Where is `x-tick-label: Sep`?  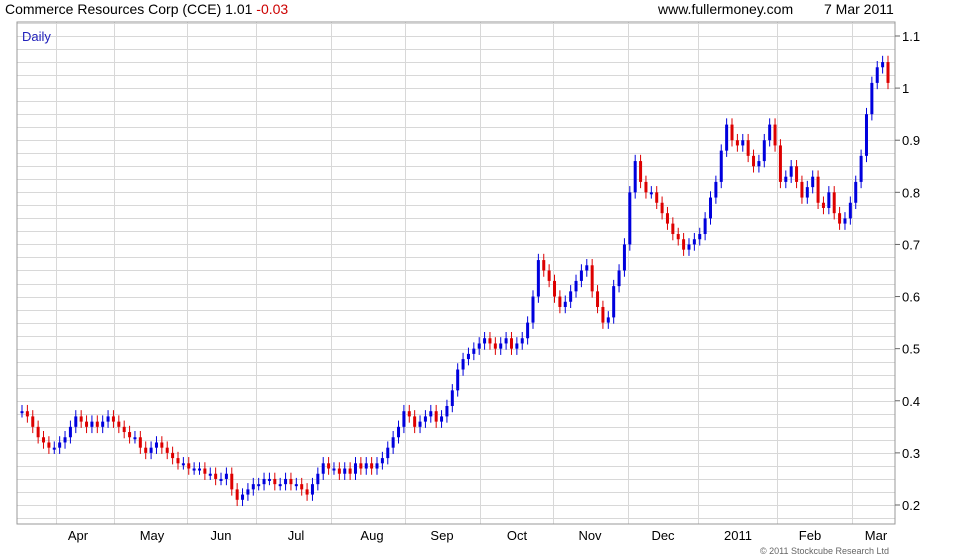
x-tick-label: Sep is located at coordinates (441, 535).